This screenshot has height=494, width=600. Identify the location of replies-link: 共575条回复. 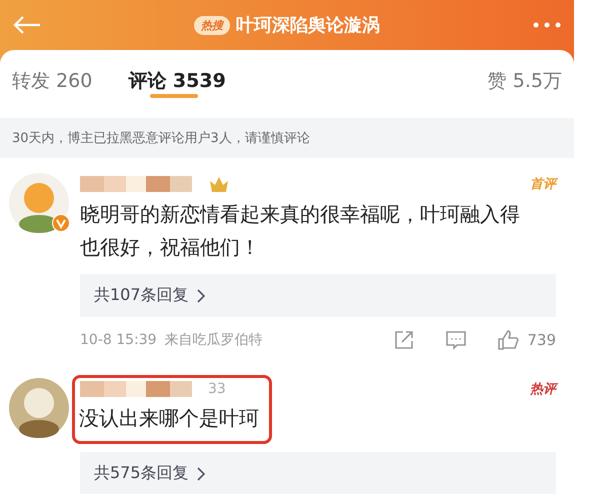
(318, 473).